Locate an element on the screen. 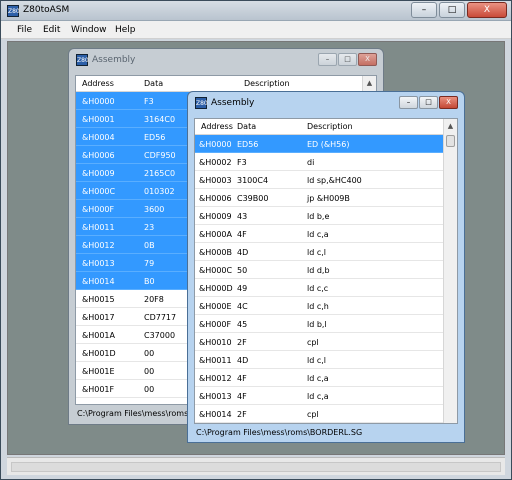 The height and width of the screenshot is (480, 512). menu-window: Window is located at coordinates (89, 30).